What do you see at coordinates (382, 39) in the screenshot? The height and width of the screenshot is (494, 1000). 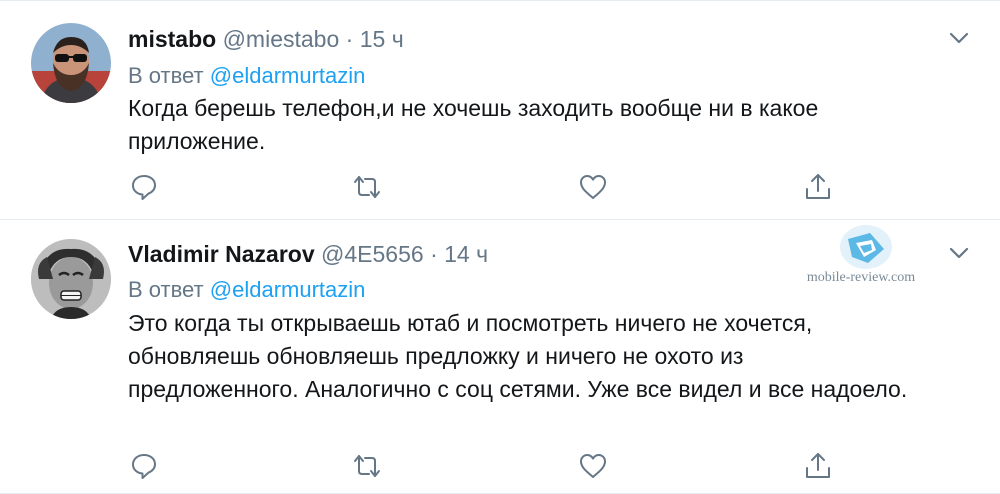 I see `tweet-time: 15 ч` at bounding box center [382, 39].